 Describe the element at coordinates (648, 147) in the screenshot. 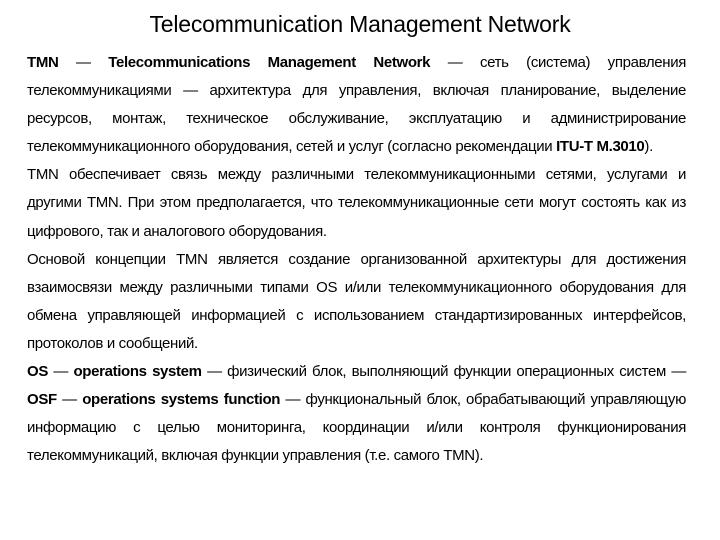

I see `definition-end: ).` at that location.